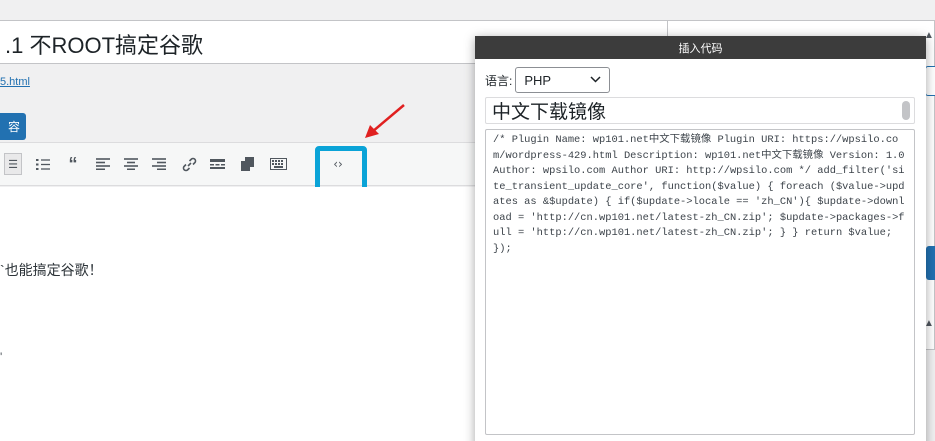 The width and height of the screenshot is (935, 441). I want to click on permalink-link: 5.html, so click(15, 82).